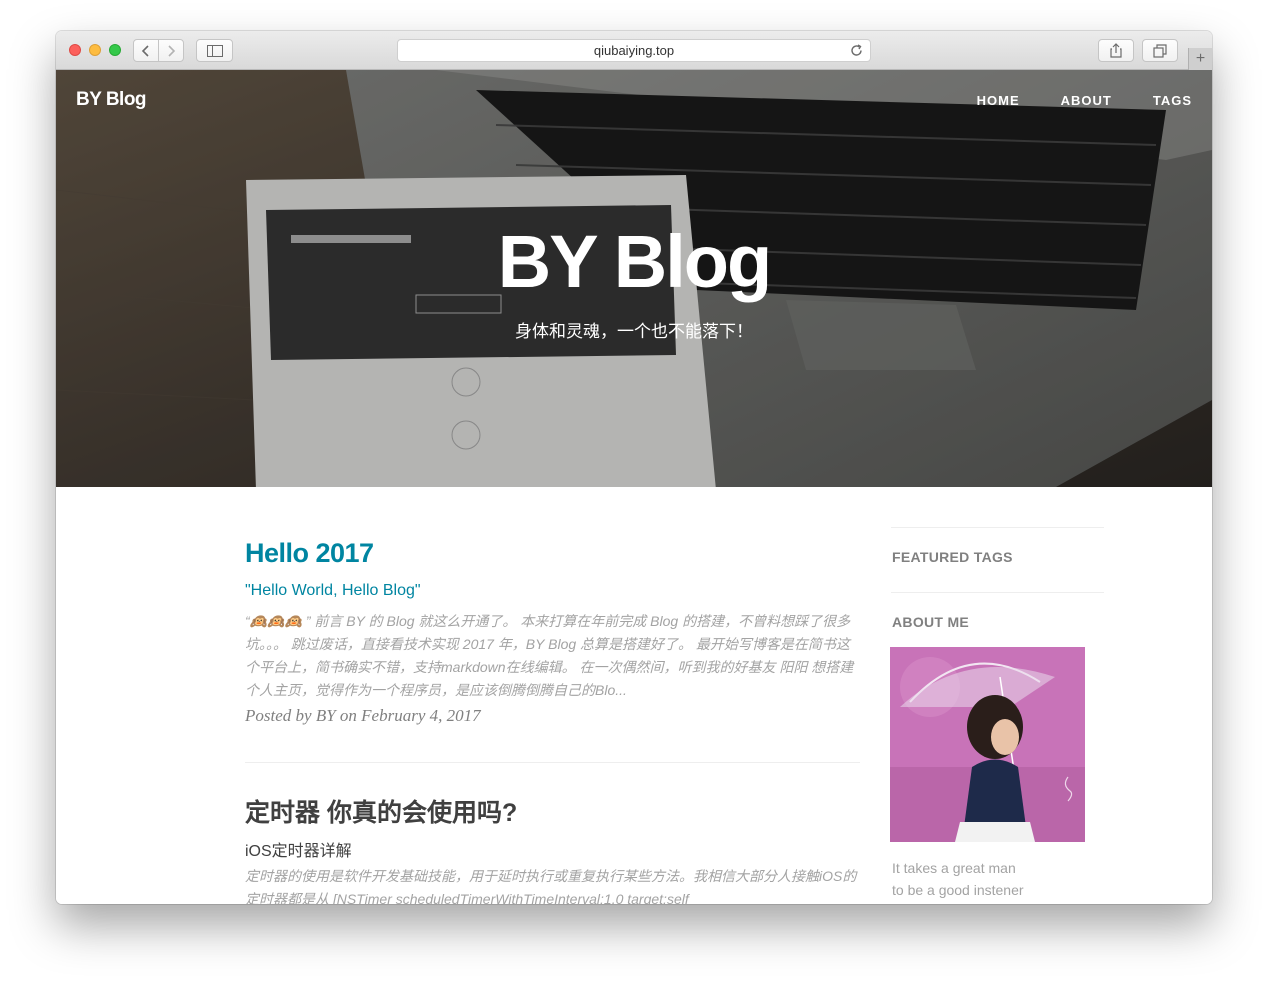 The height and width of the screenshot is (984, 1268). I want to click on post-subtitle: iOS定时器详解, so click(298, 849).